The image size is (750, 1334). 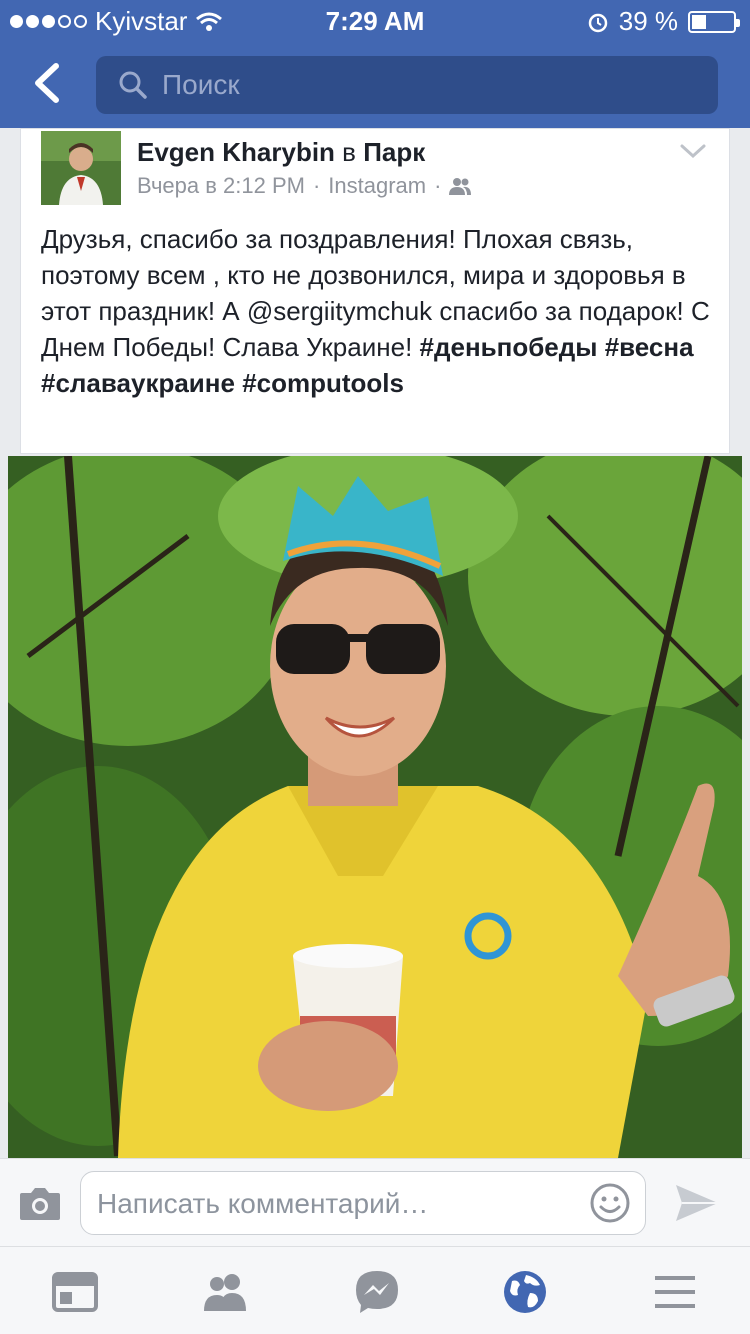 I want to click on hashtag: #весна, so click(x=649, y=347).